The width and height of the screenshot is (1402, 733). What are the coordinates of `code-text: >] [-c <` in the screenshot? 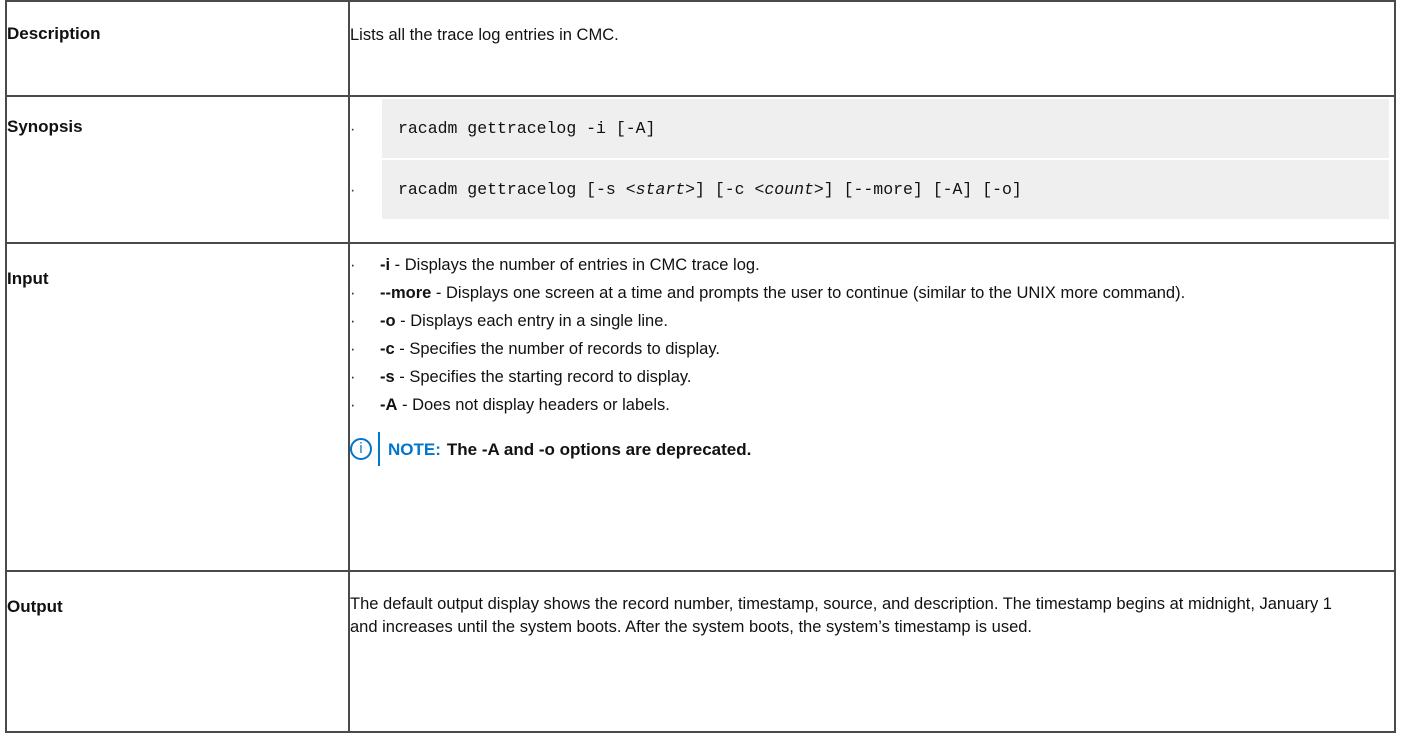 It's located at (725, 189).